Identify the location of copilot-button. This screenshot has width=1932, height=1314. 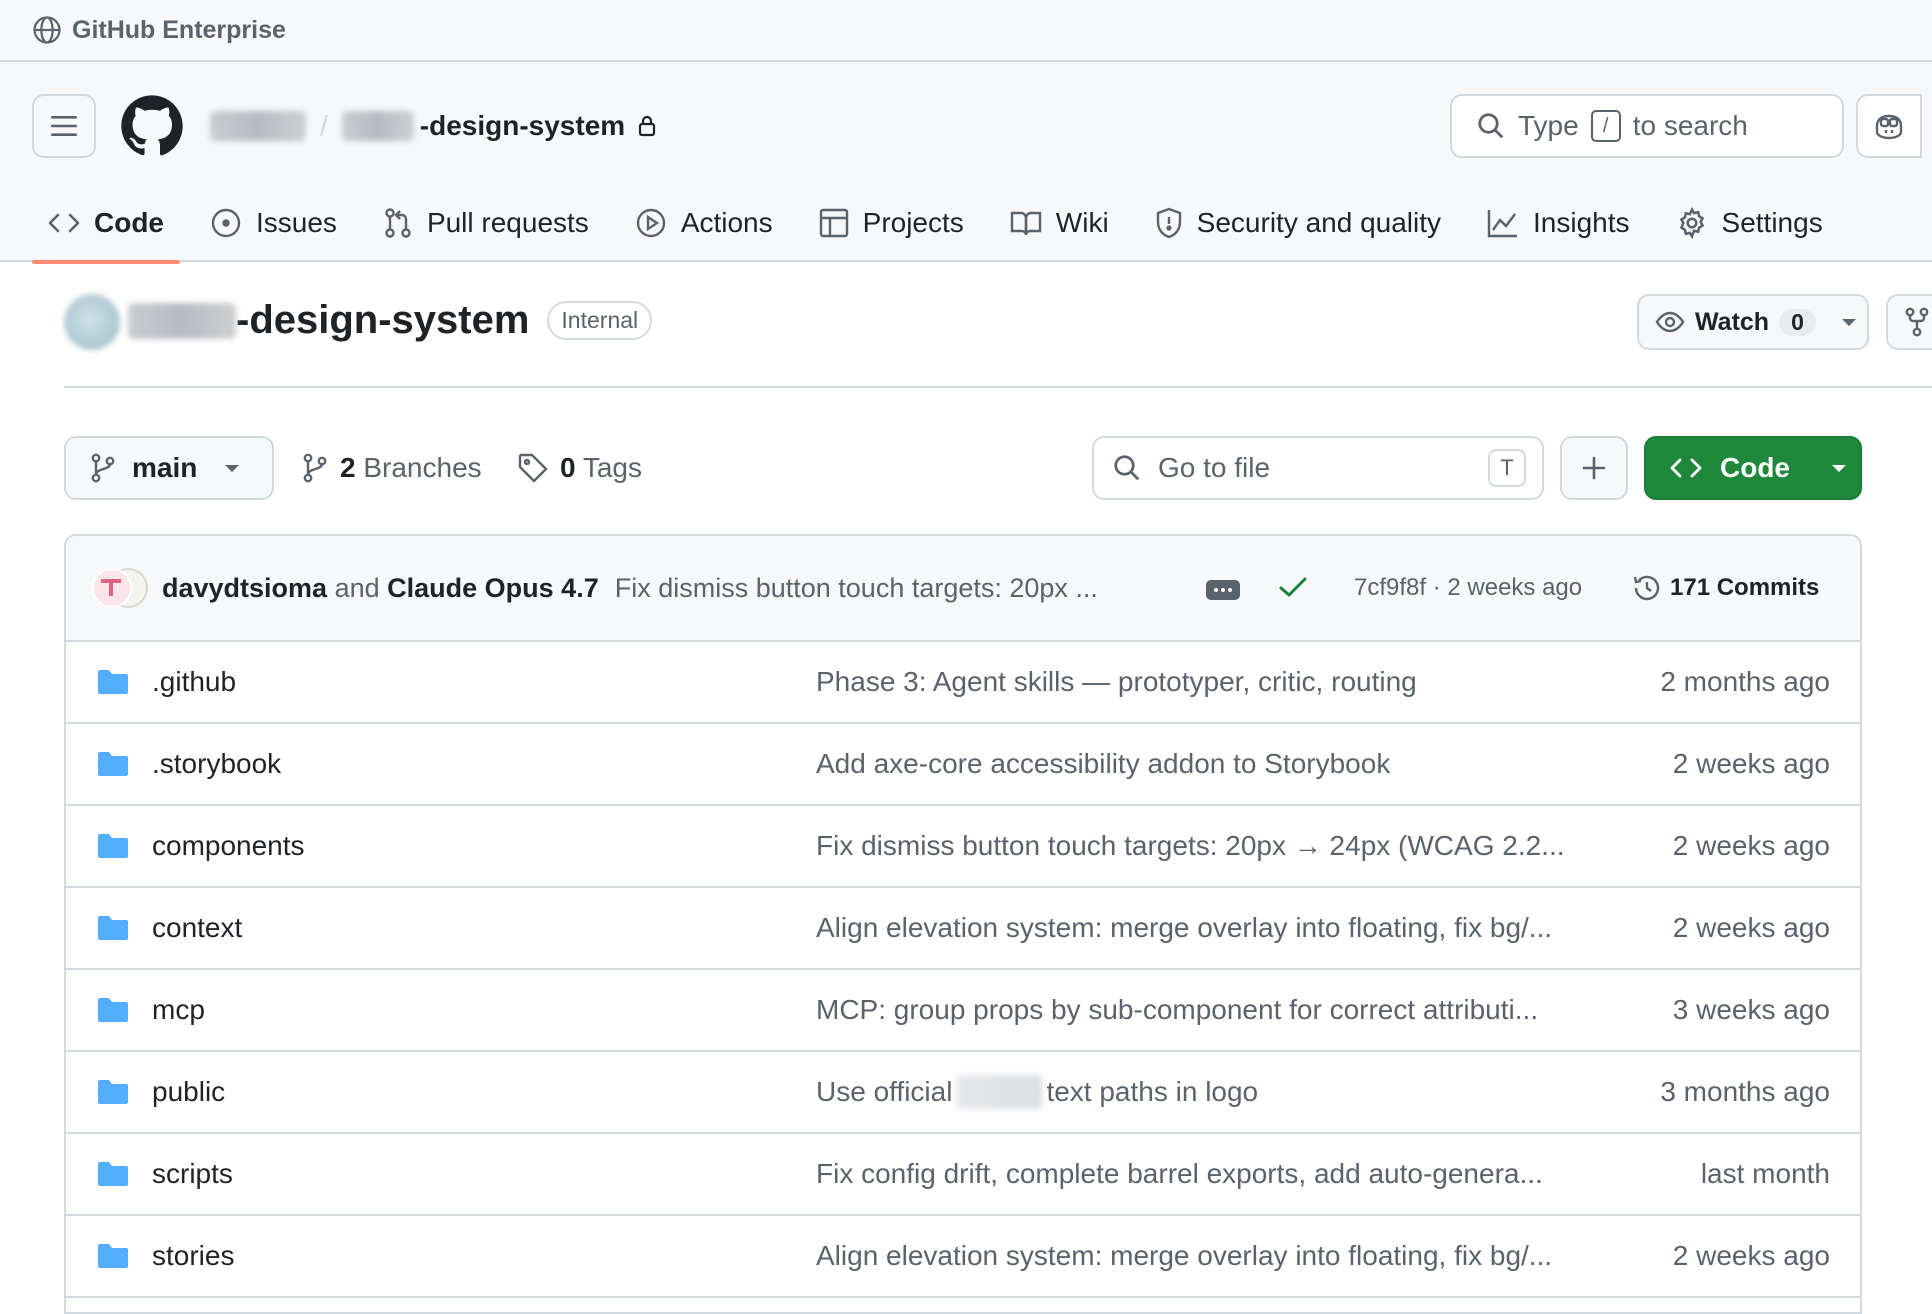
(1889, 126).